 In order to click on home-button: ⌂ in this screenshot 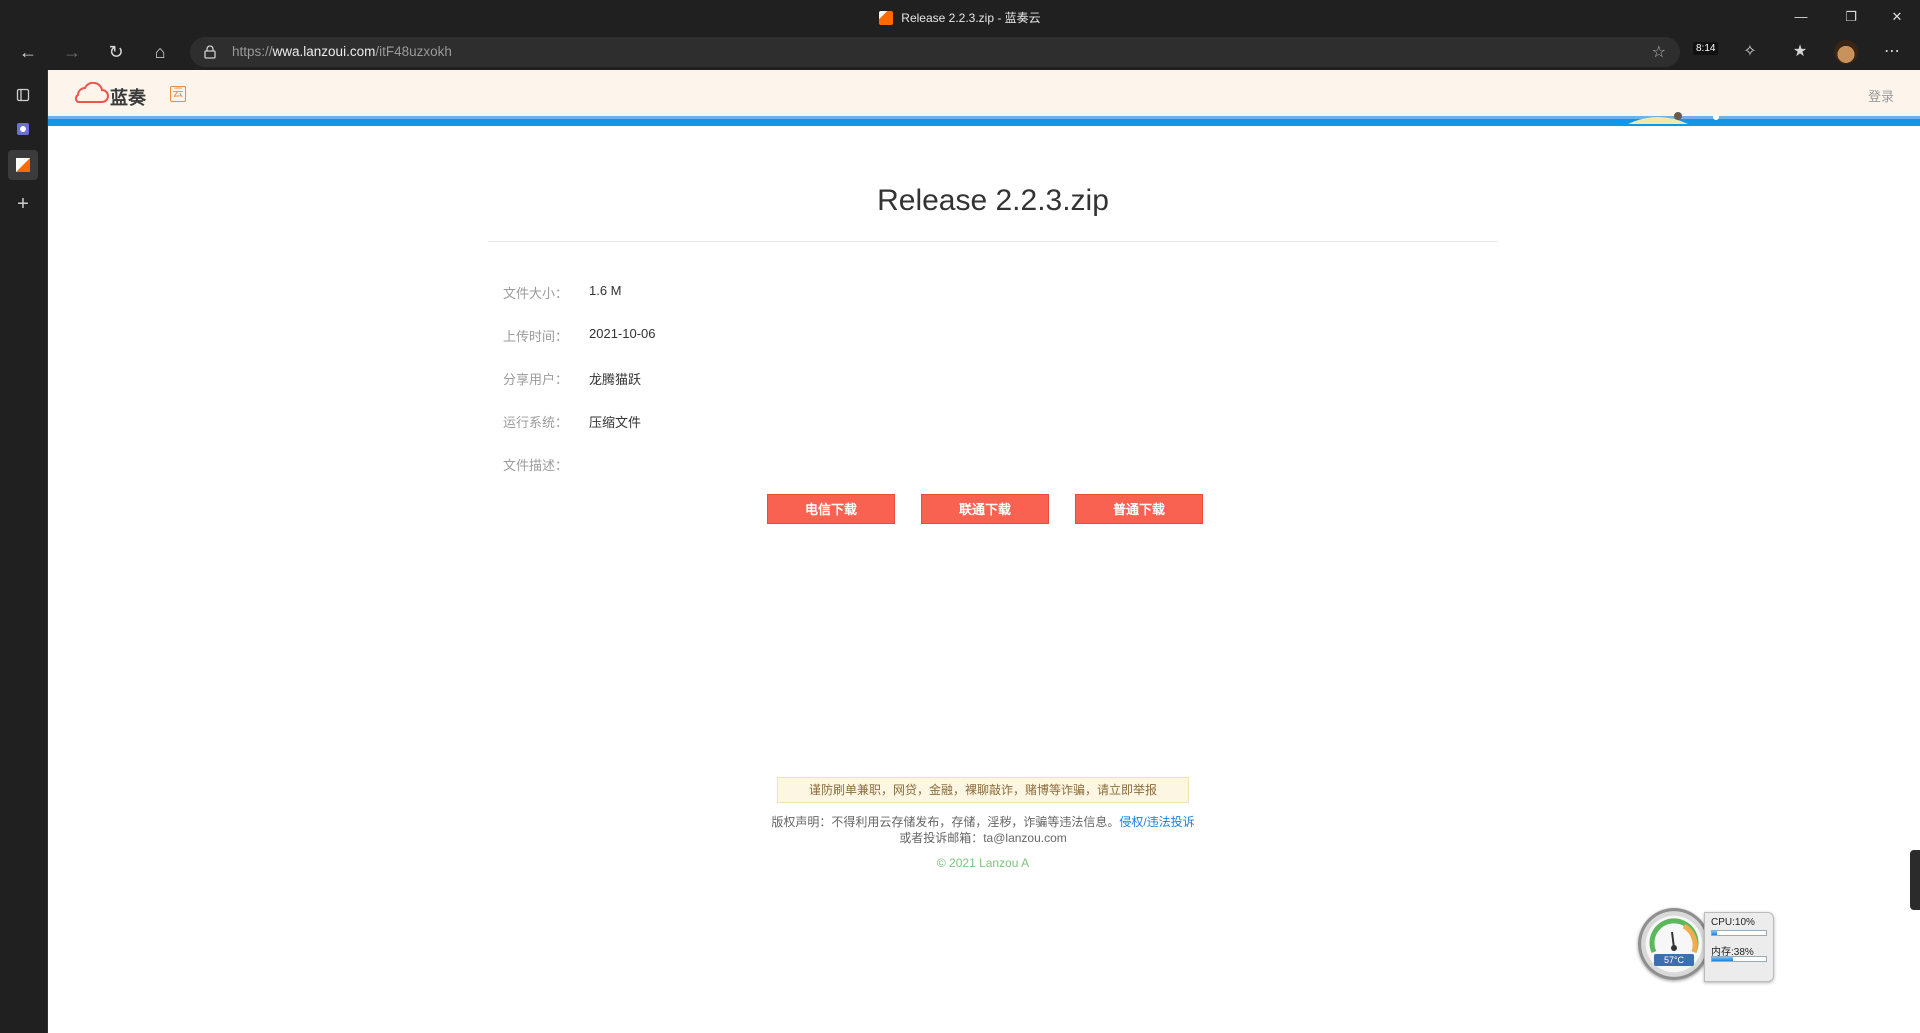, I will do `click(160, 52)`.